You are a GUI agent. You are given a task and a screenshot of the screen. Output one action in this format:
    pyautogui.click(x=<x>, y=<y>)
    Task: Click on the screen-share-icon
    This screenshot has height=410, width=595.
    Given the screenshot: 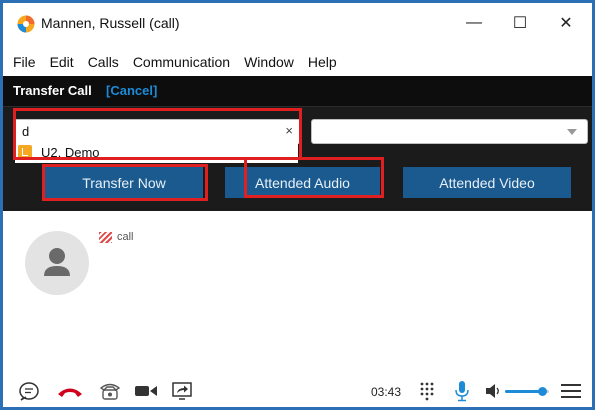 What is the action you would take?
    pyautogui.click(x=182, y=391)
    